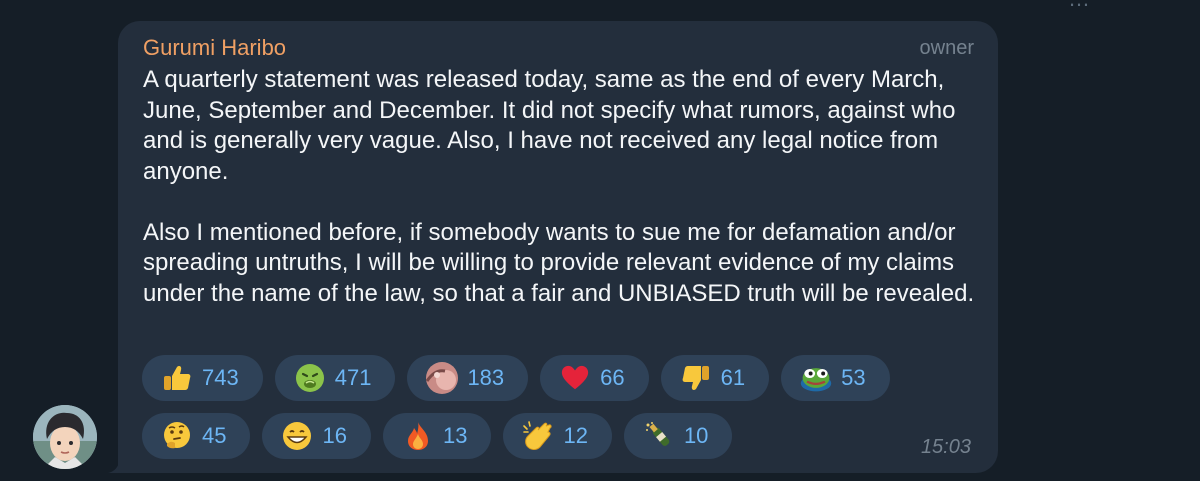  I want to click on sender-role-badge: owner, so click(946, 48).